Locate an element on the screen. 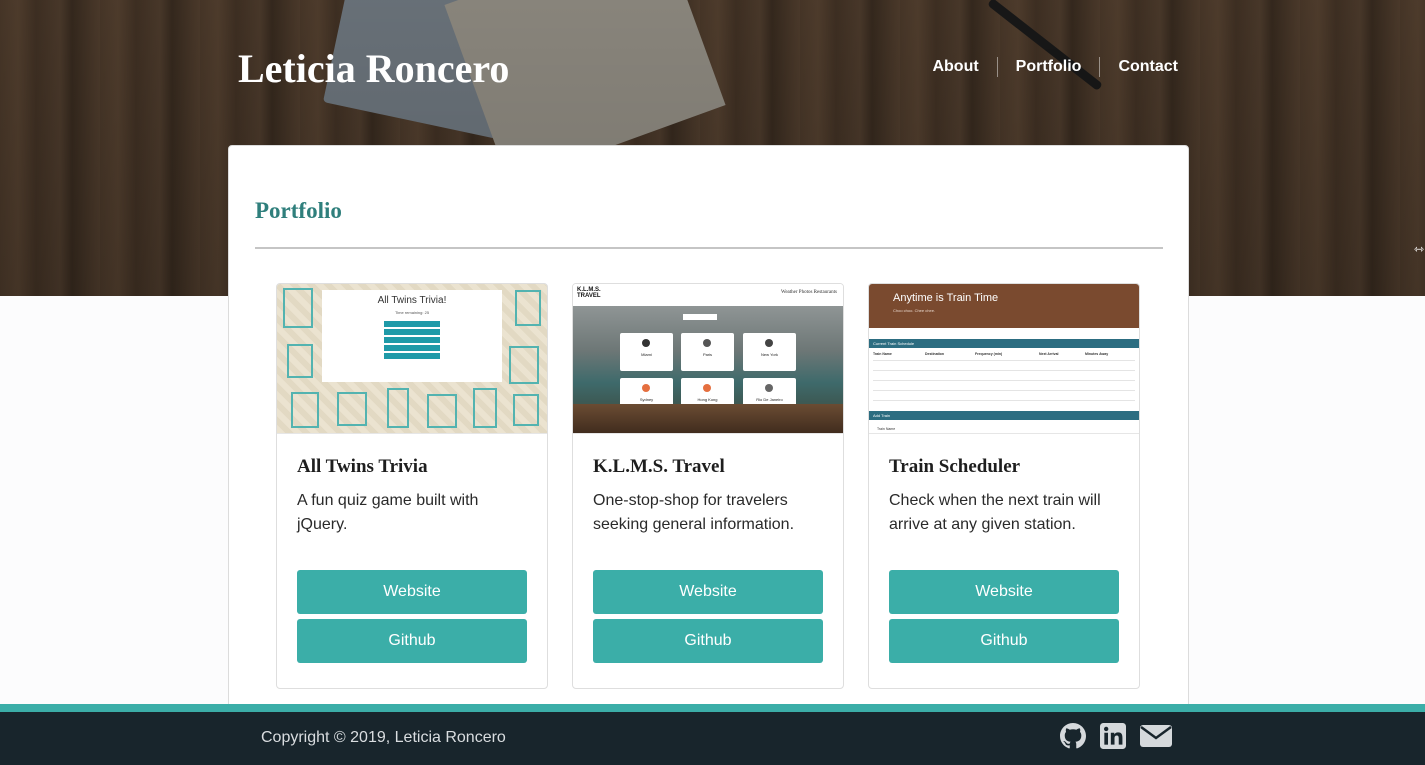  nav-about: About is located at coordinates (955, 67).